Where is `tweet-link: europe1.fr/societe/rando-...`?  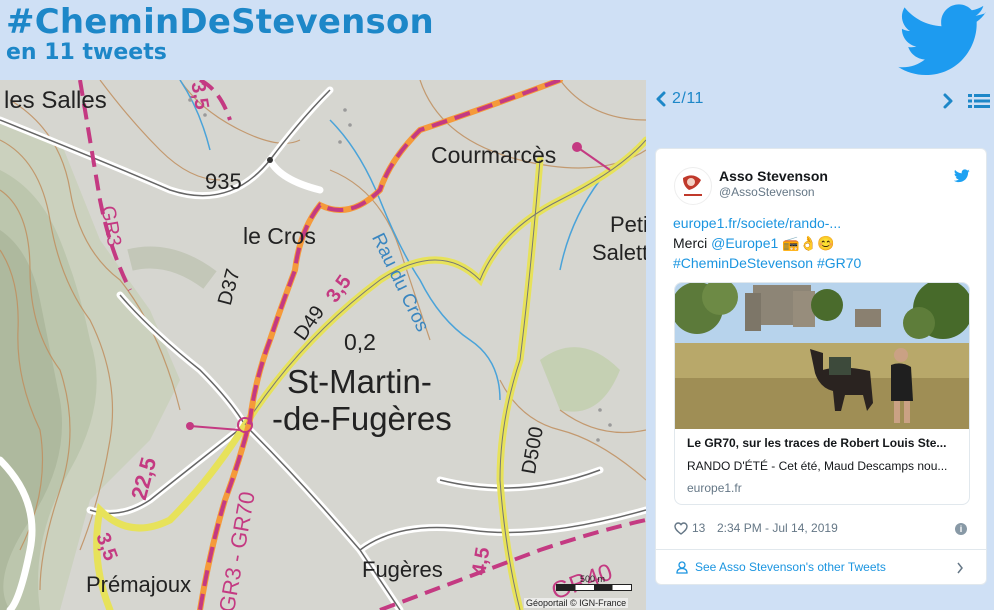
tweet-link: europe1.fr/societe/rando-... is located at coordinates (757, 223).